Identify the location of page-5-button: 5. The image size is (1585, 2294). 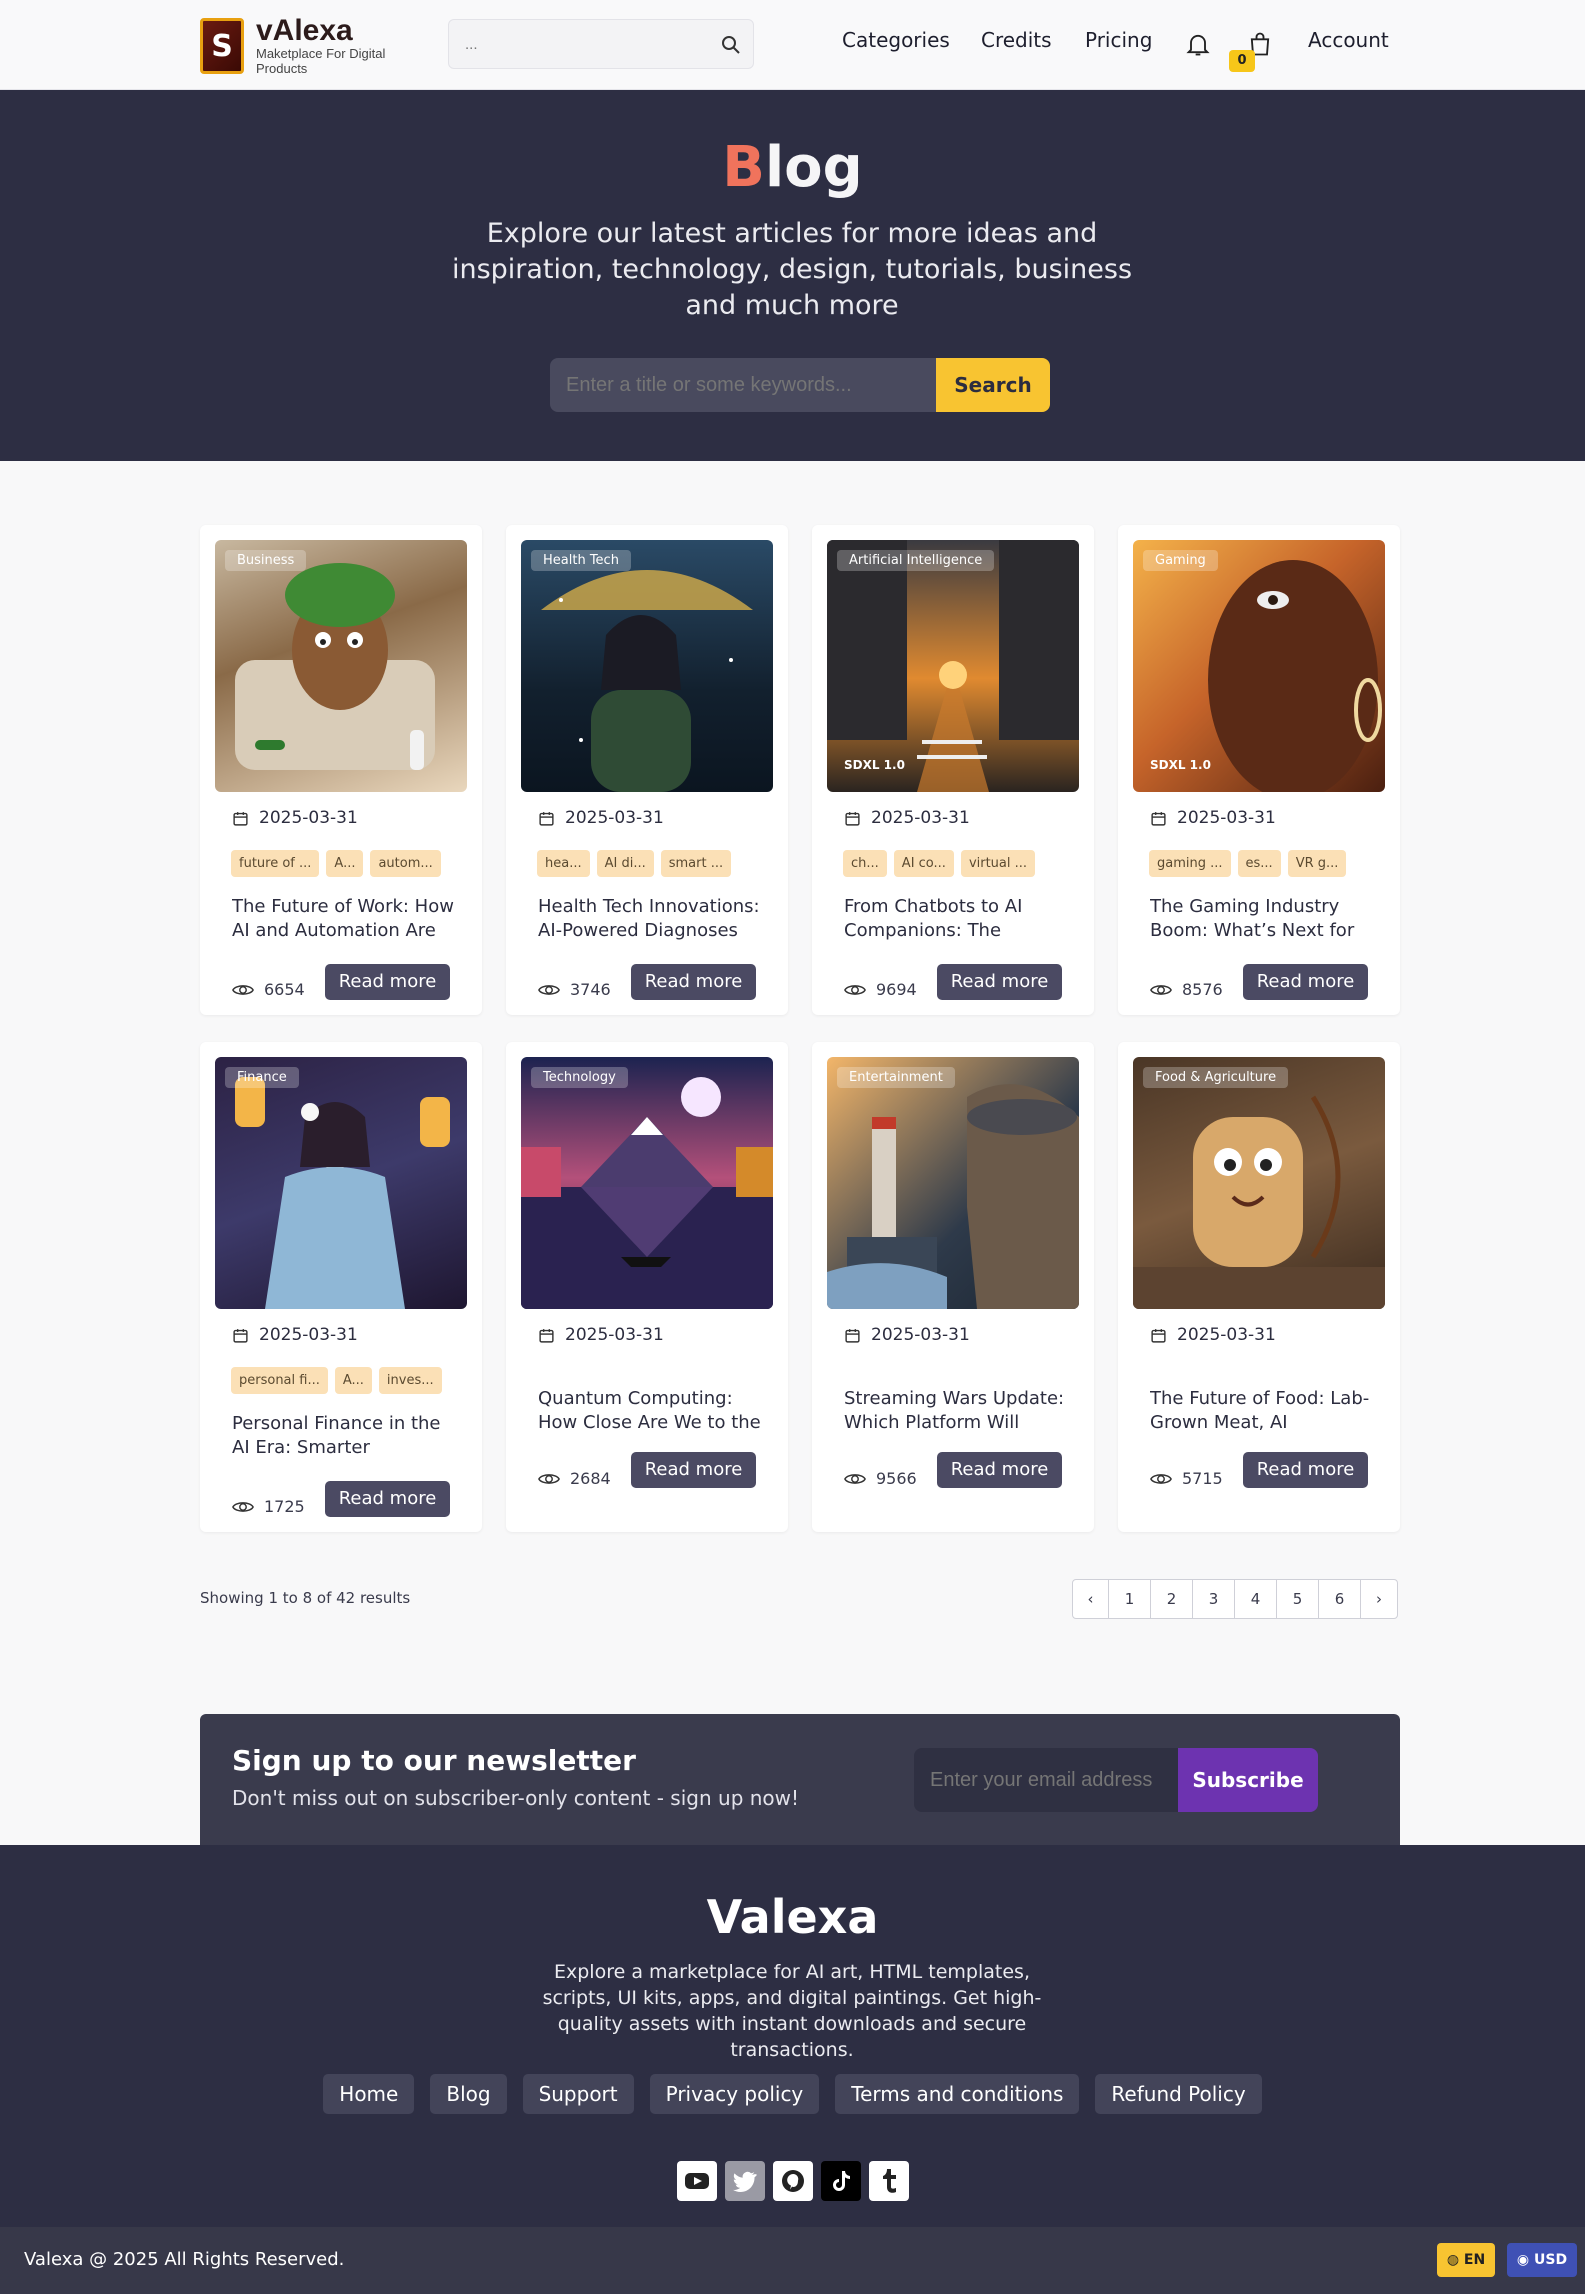
(1298, 1599).